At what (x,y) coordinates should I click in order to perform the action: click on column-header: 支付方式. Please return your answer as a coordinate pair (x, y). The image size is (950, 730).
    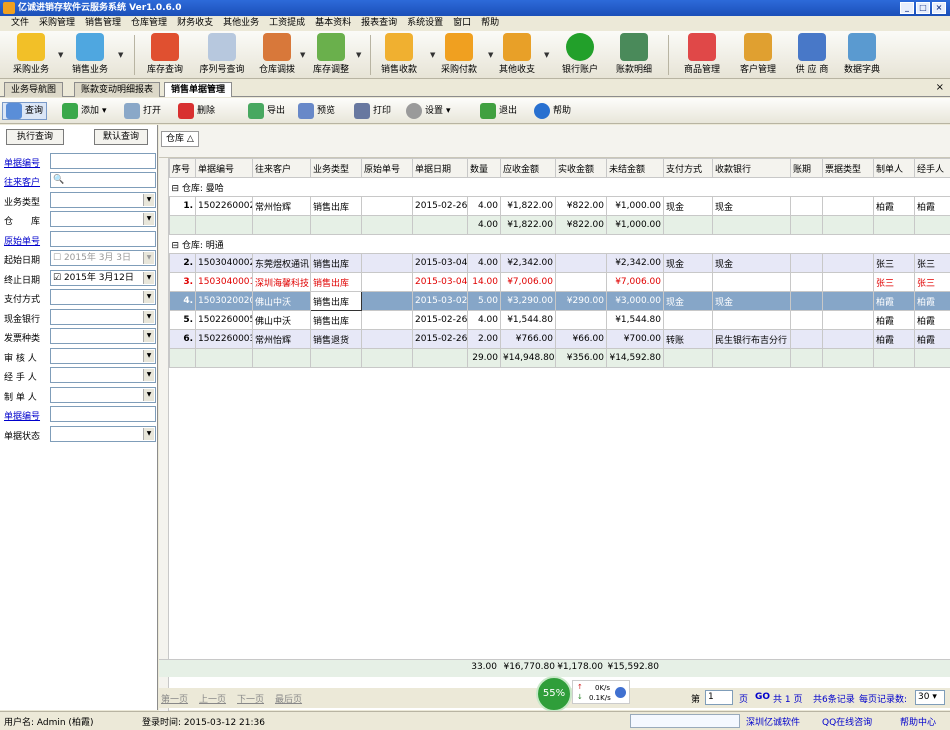
    Looking at the image, I should click on (688, 168).